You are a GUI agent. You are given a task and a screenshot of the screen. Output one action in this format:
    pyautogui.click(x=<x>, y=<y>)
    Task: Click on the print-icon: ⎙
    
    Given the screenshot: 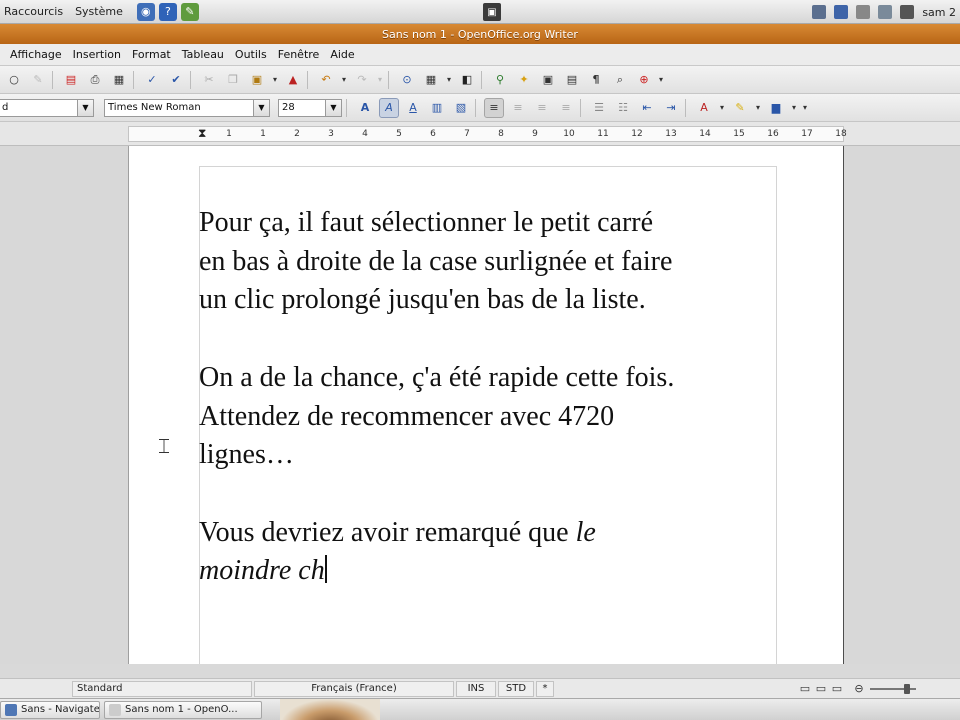 What is the action you would take?
    pyautogui.click(x=95, y=80)
    